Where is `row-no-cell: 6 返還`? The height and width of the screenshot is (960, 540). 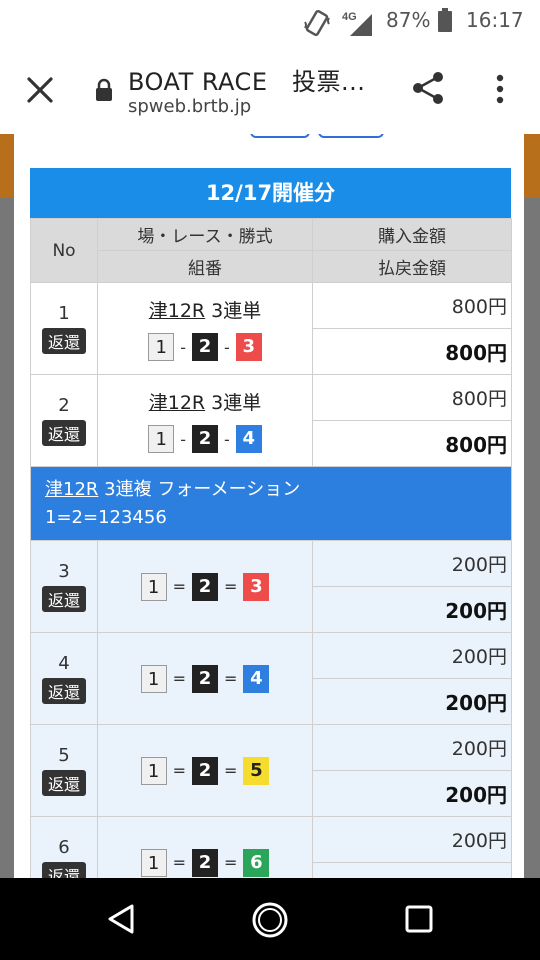 row-no-cell: 6 返還 is located at coordinates (64, 847).